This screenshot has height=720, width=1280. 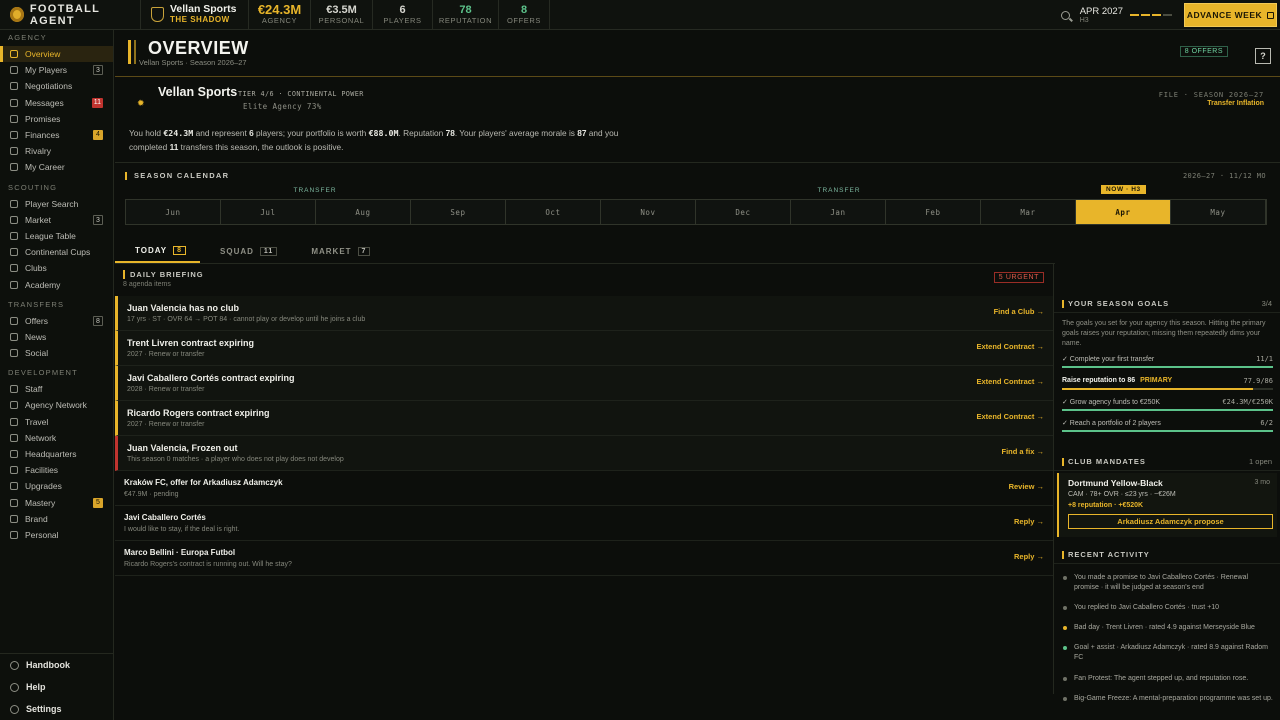 I want to click on sidebar-item-messages: Messages 11, so click(x=56, y=103).